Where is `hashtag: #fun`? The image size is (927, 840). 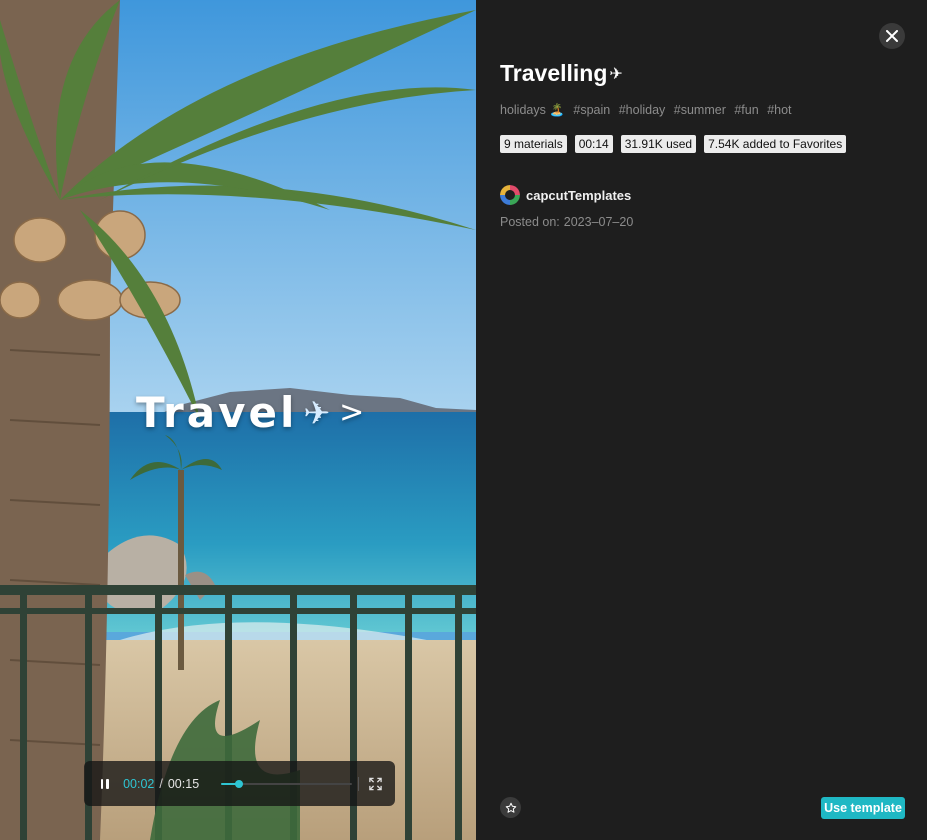
hashtag: #fun is located at coordinates (746, 110).